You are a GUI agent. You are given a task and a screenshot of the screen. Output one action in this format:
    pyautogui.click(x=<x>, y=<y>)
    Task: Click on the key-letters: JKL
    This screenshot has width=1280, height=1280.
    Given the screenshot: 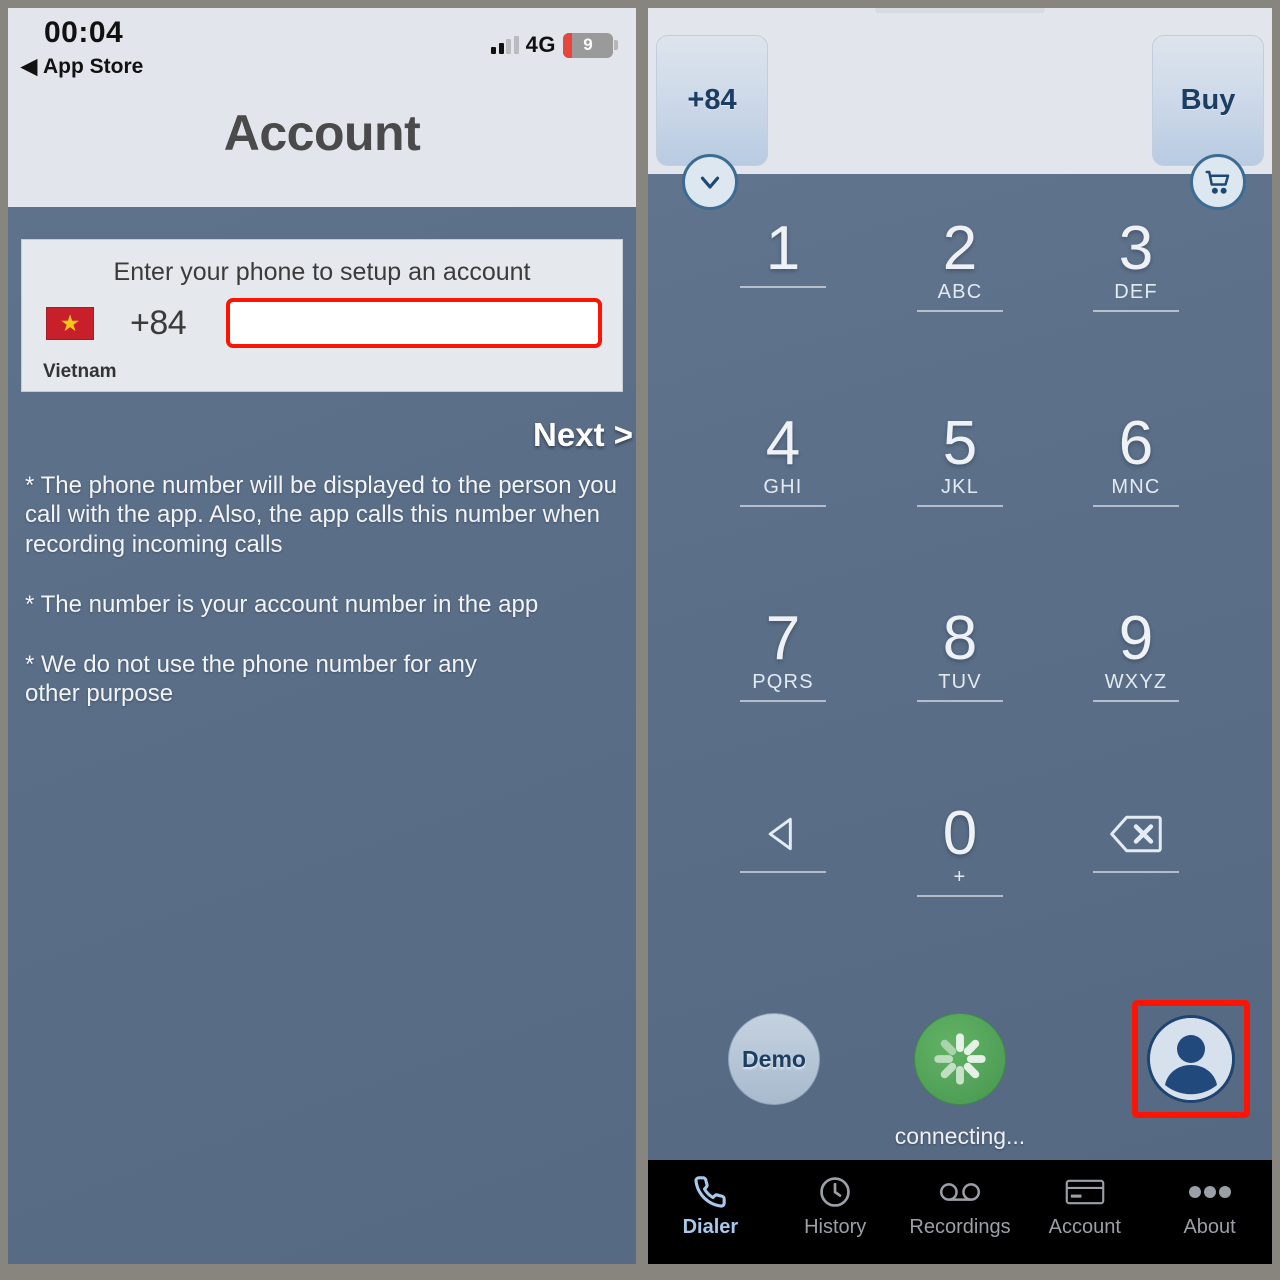 What is the action you would take?
    pyautogui.click(x=960, y=487)
    